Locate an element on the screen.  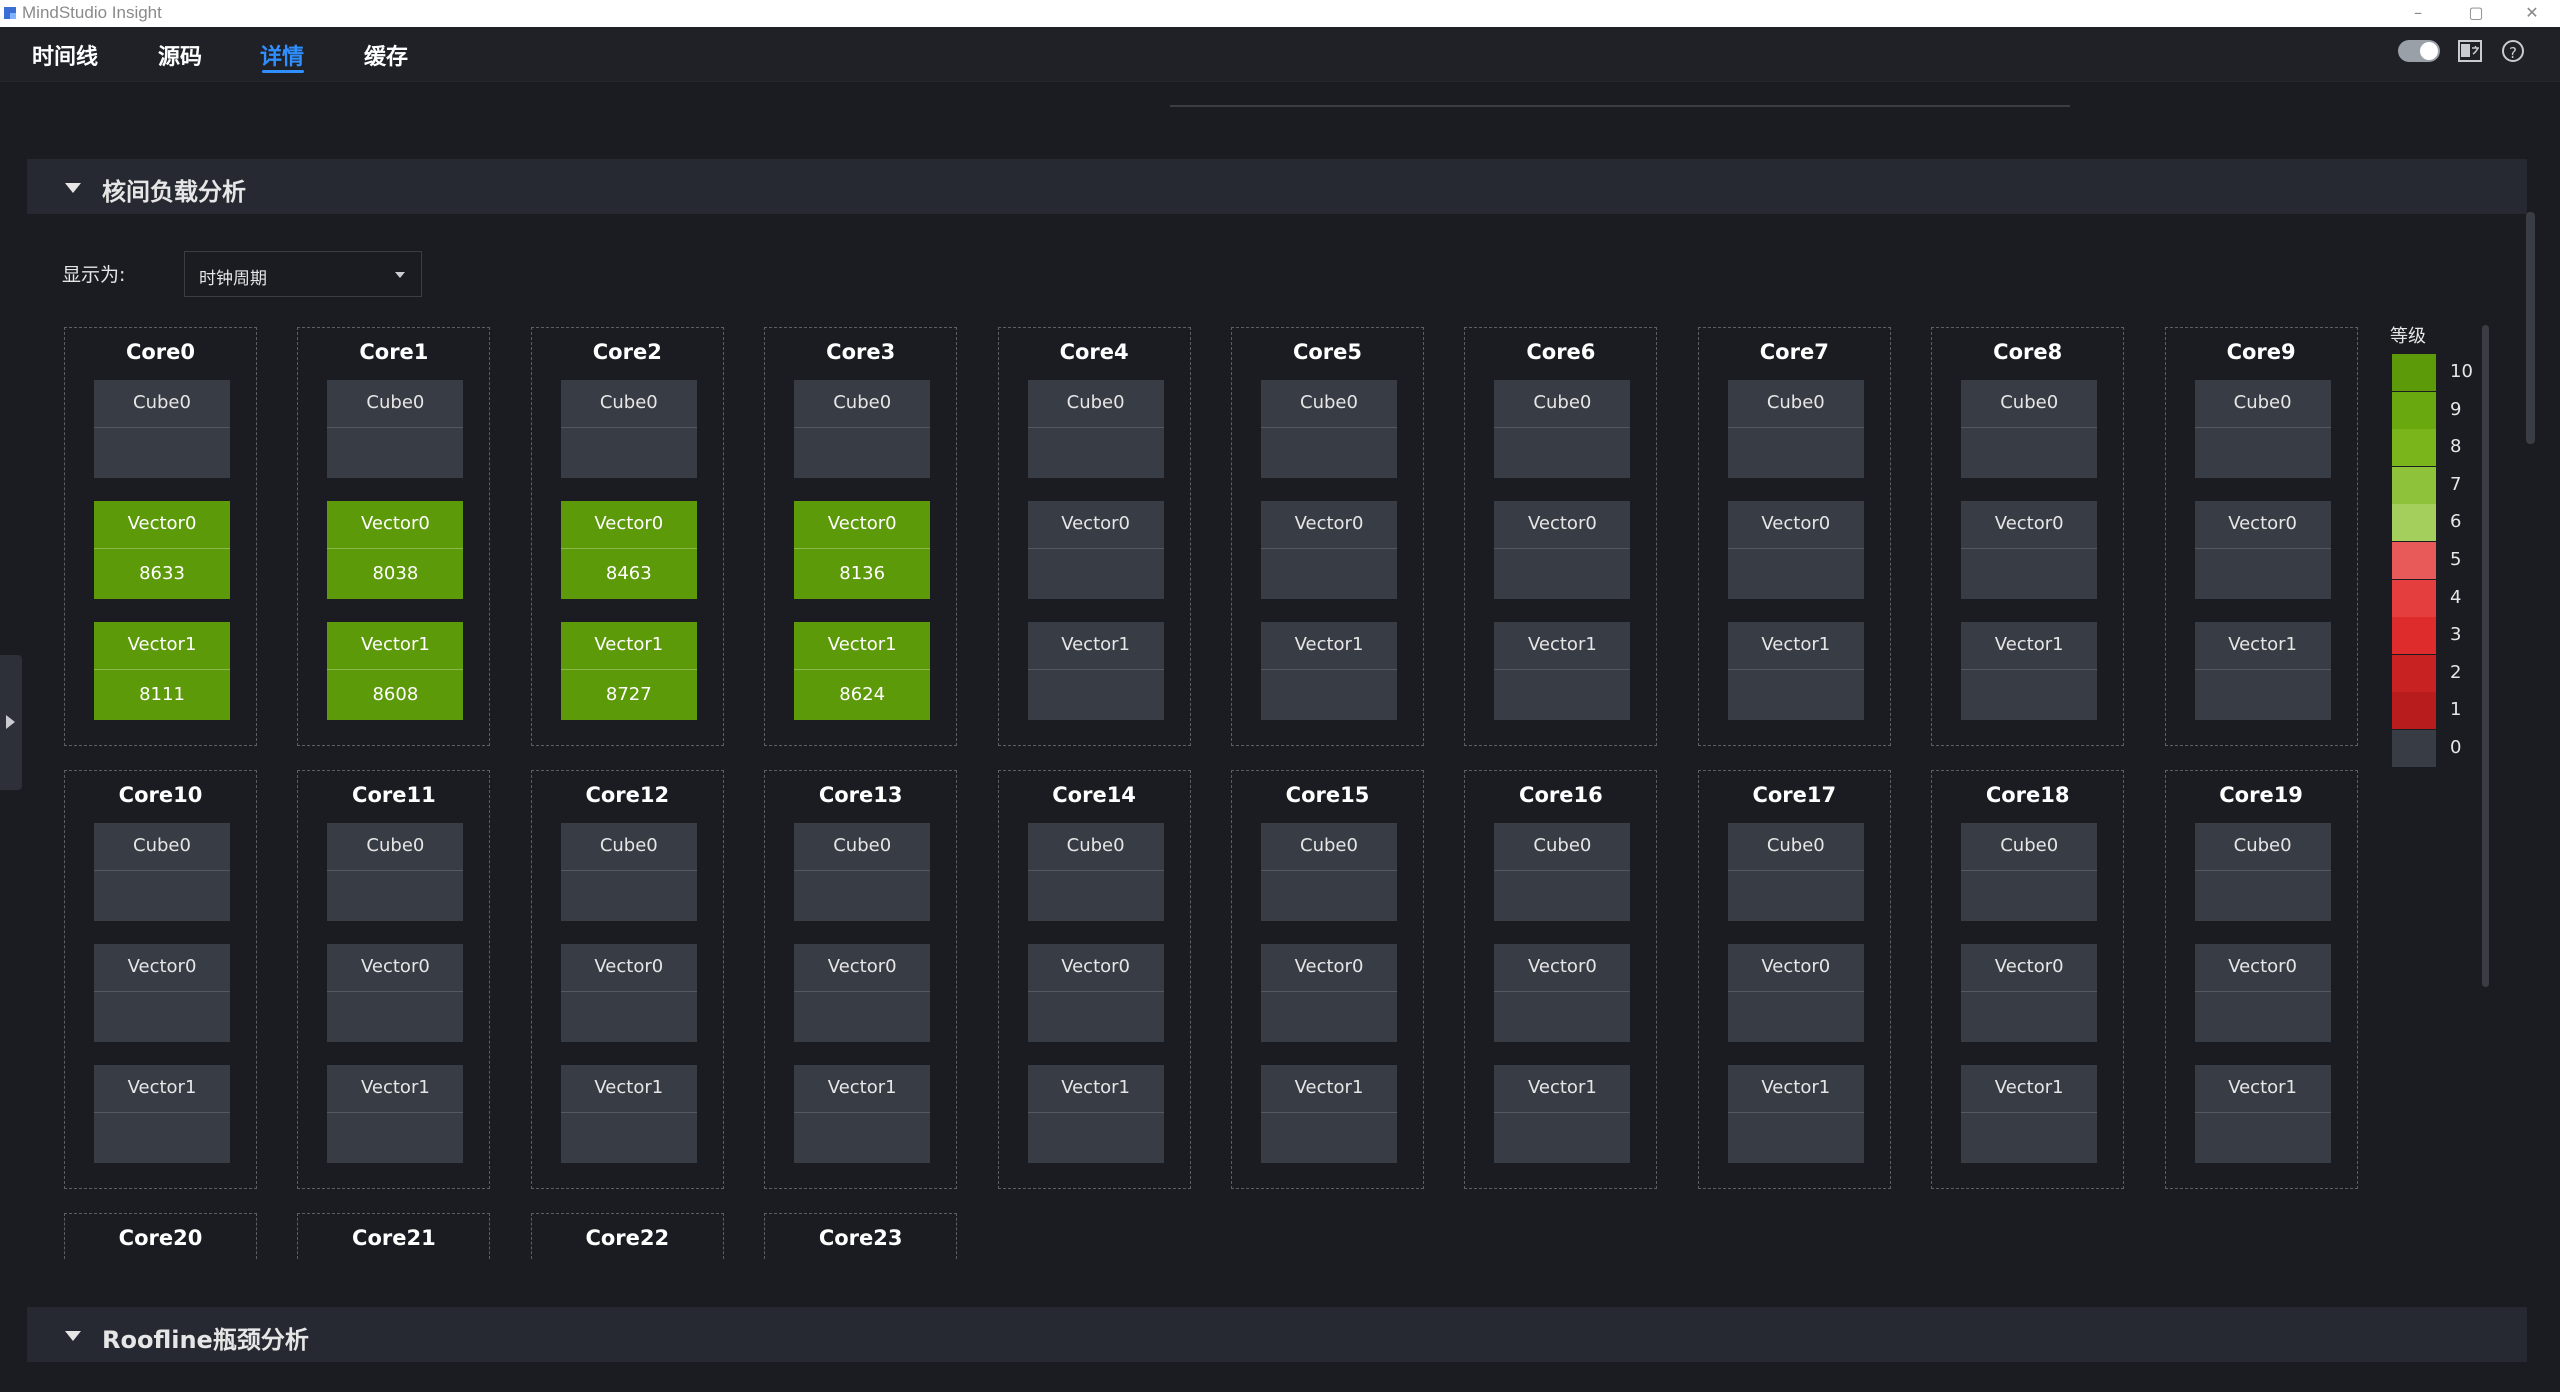
page-scrollbar is located at coordinates (2530, 328).